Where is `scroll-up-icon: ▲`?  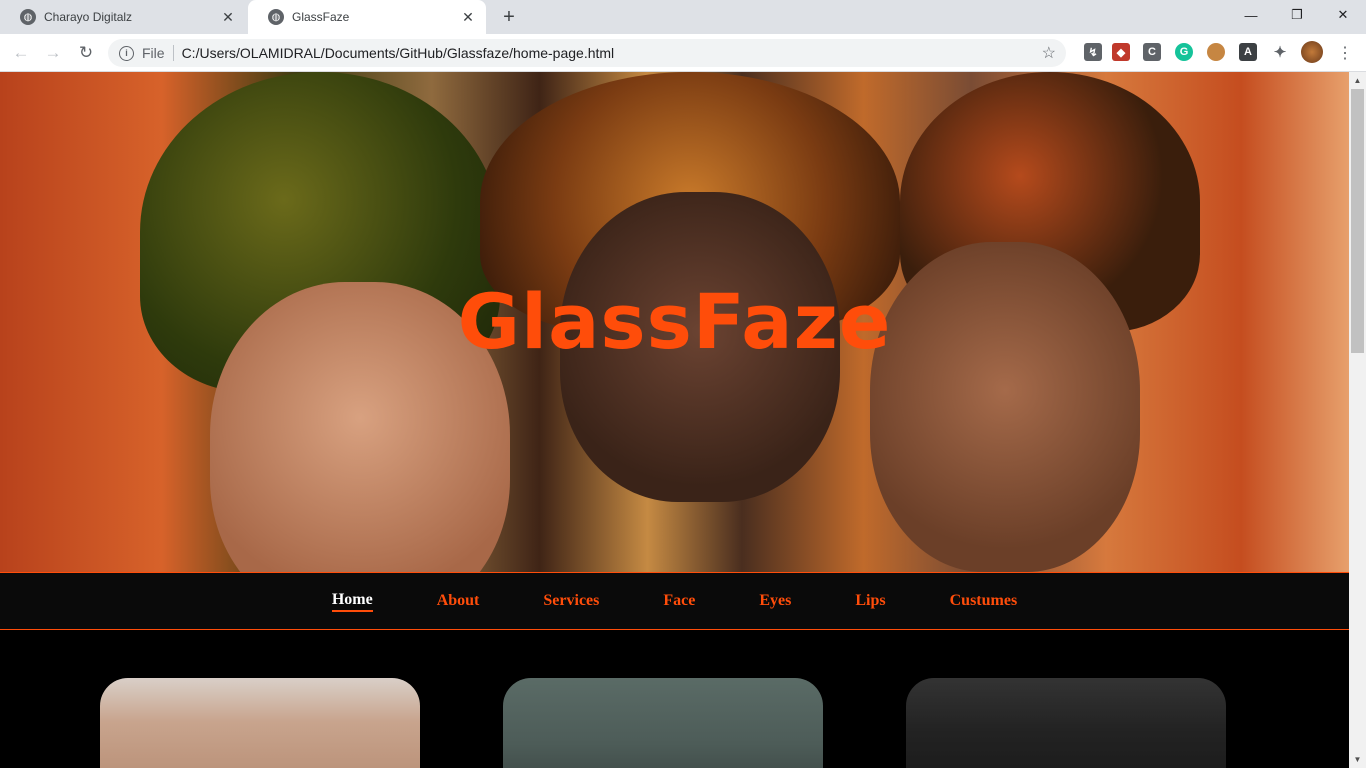 scroll-up-icon: ▲ is located at coordinates (1357, 80).